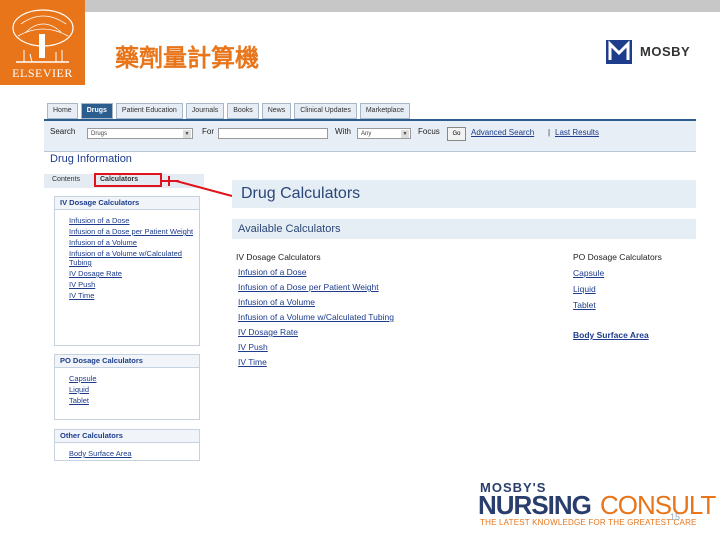 This screenshot has width=720, height=540. What do you see at coordinates (584, 289) in the screenshot?
I see `main-item-liquid: Liquid` at bounding box center [584, 289].